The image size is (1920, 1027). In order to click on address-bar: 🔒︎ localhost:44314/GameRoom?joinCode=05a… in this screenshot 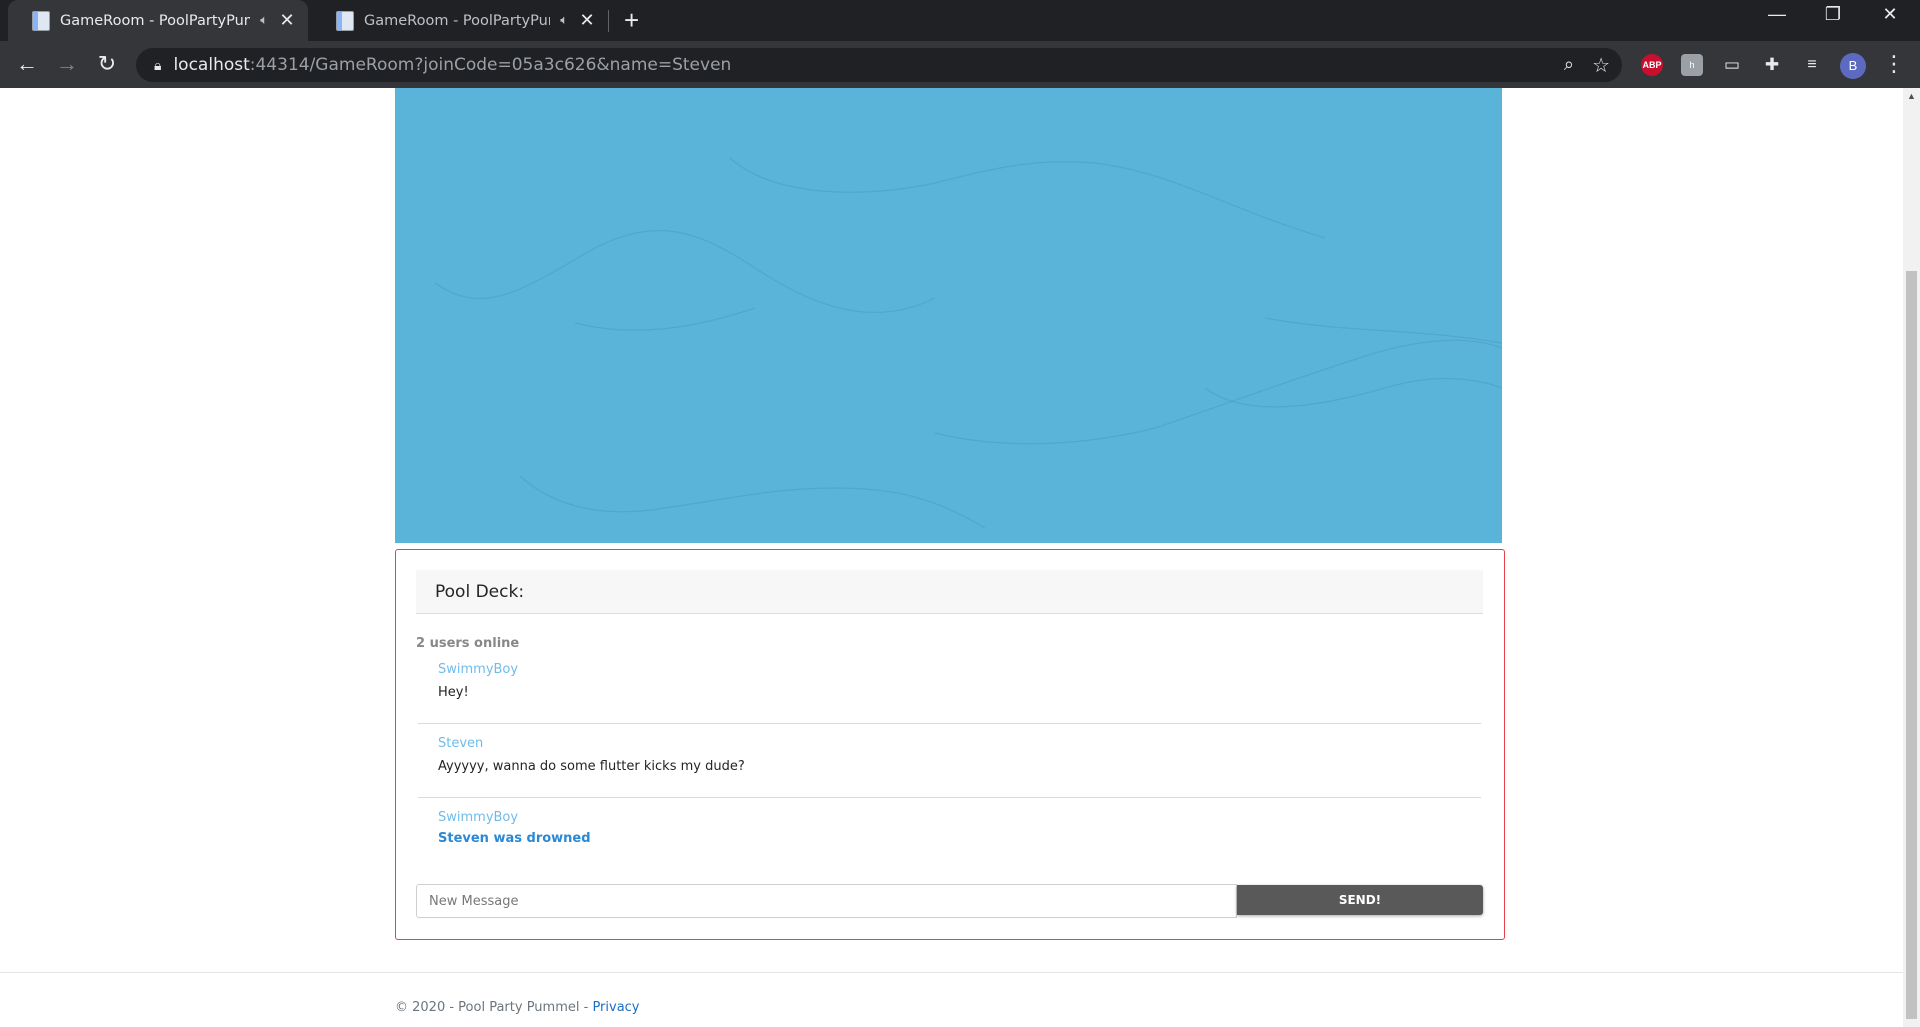, I will do `click(879, 65)`.